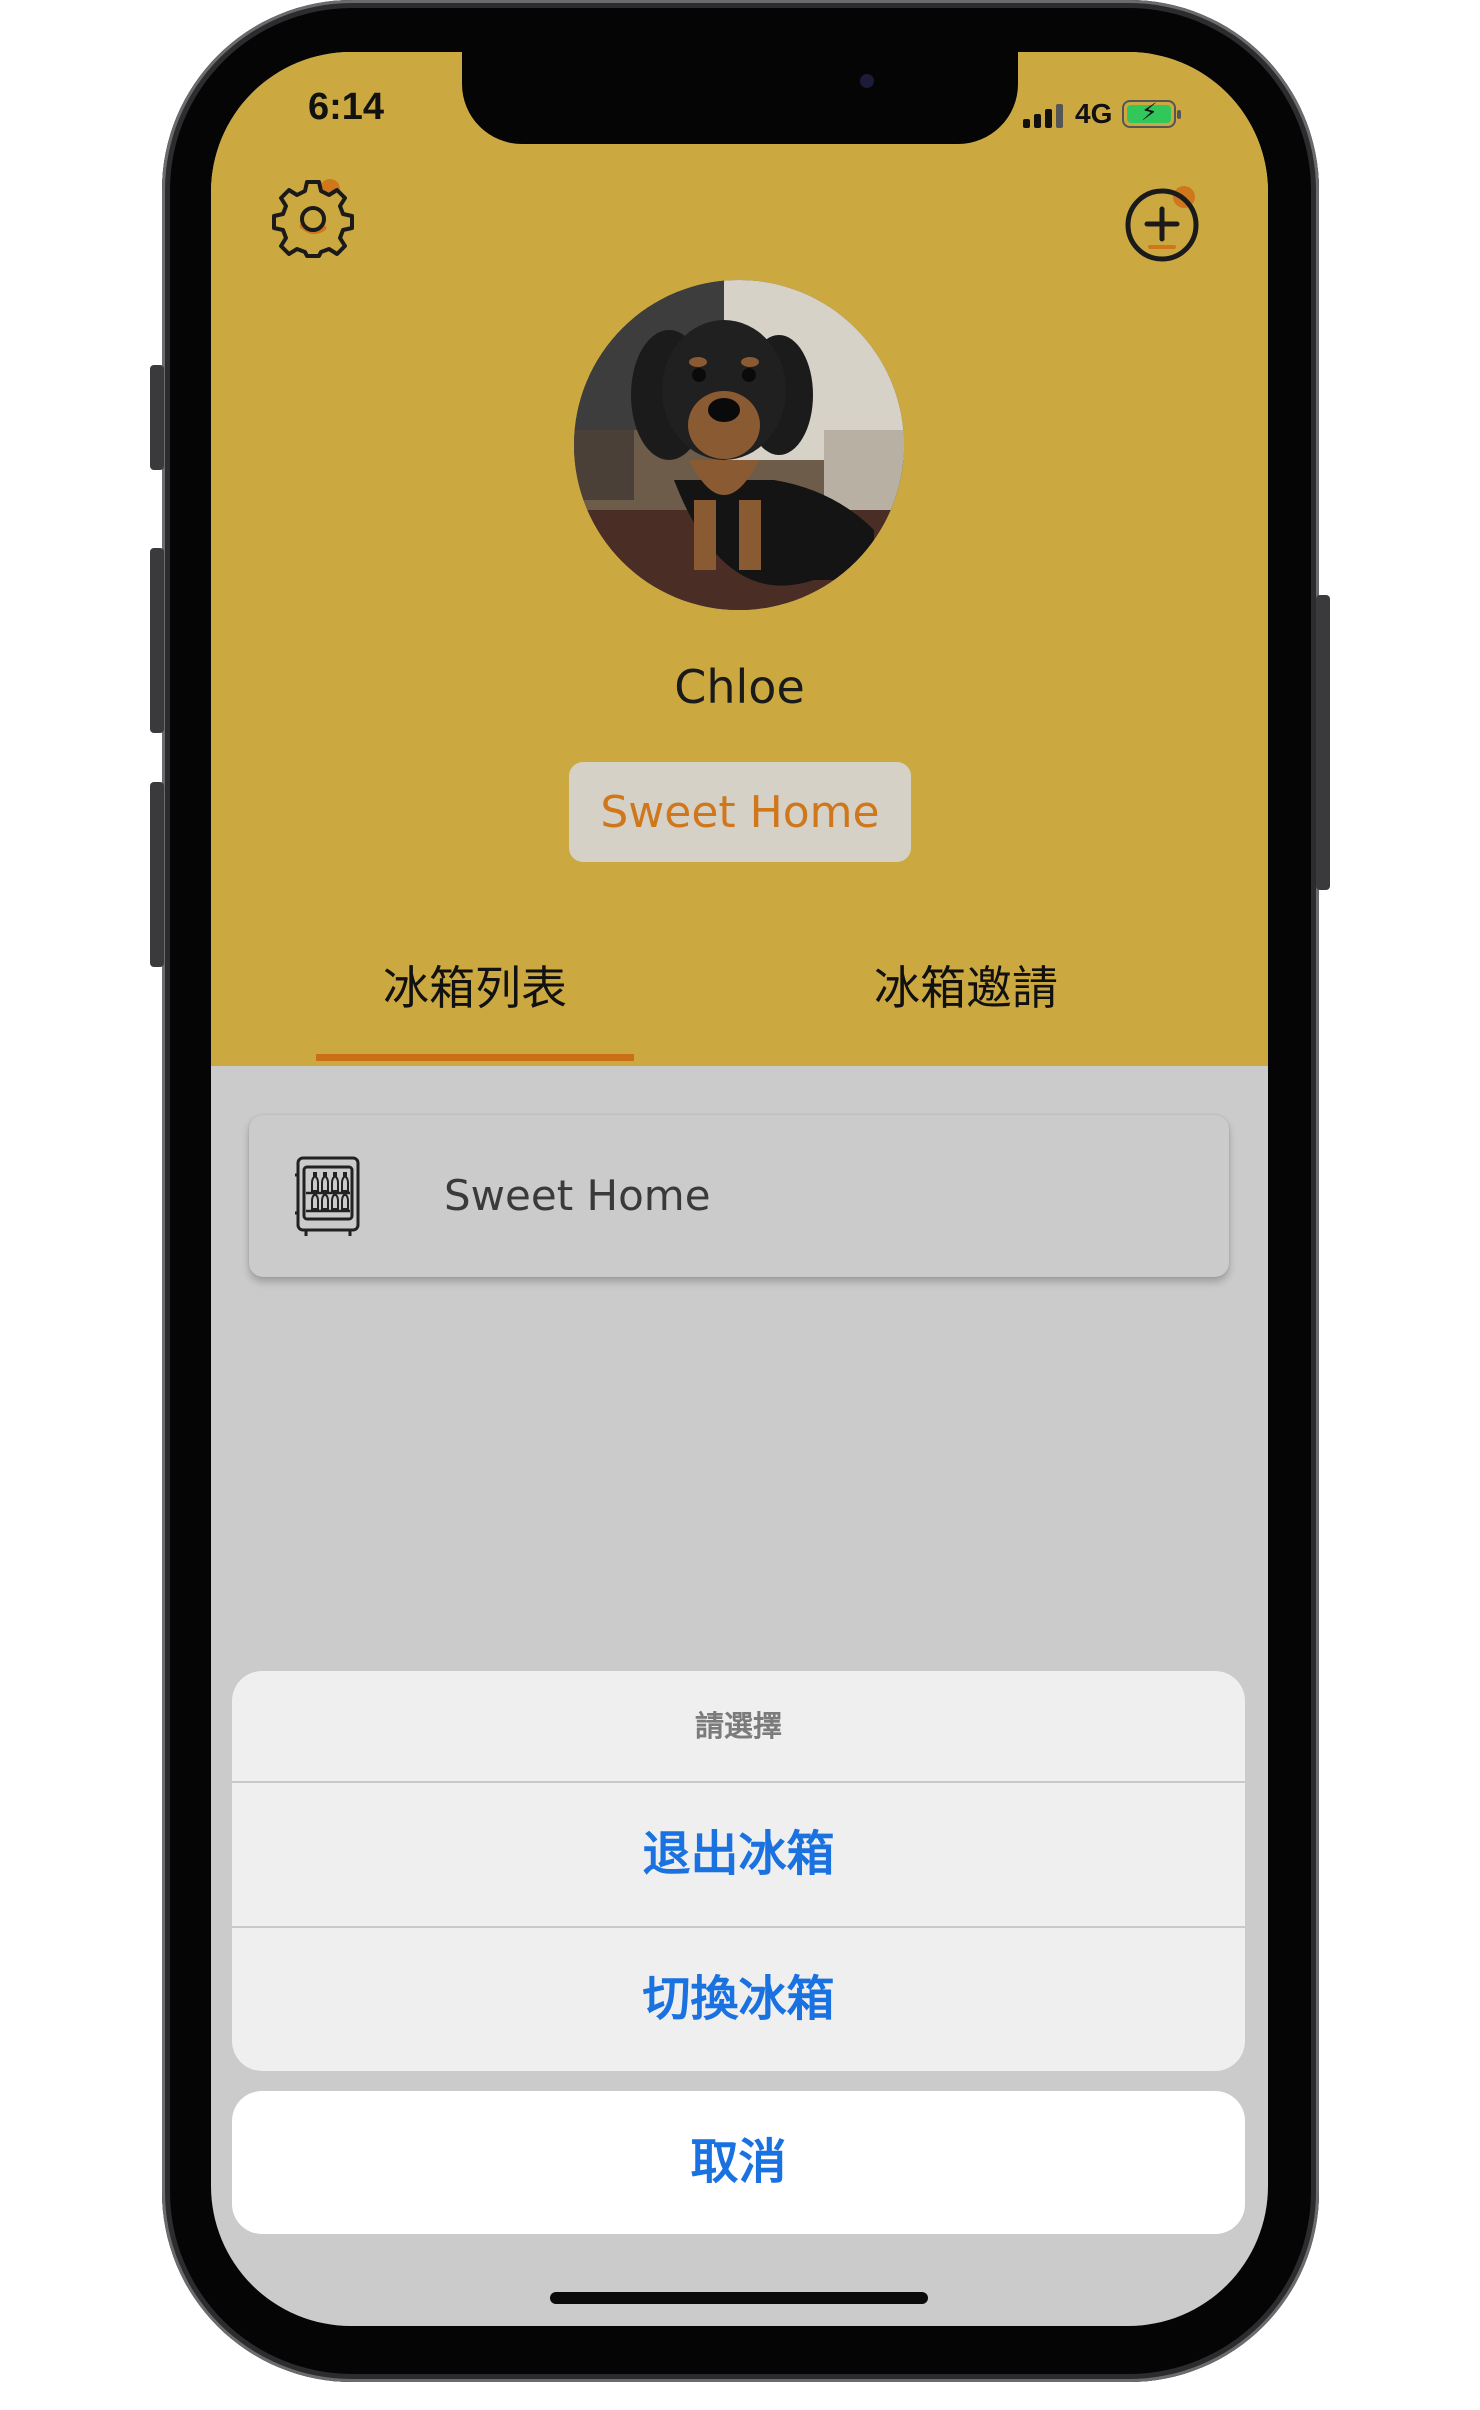  Describe the element at coordinates (740, 98) in the screenshot. I see `notch` at that location.